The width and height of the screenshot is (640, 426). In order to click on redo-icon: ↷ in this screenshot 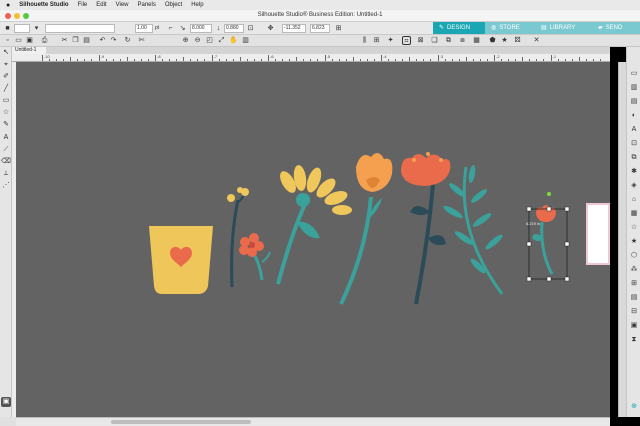, I will do `click(113, 40)`.